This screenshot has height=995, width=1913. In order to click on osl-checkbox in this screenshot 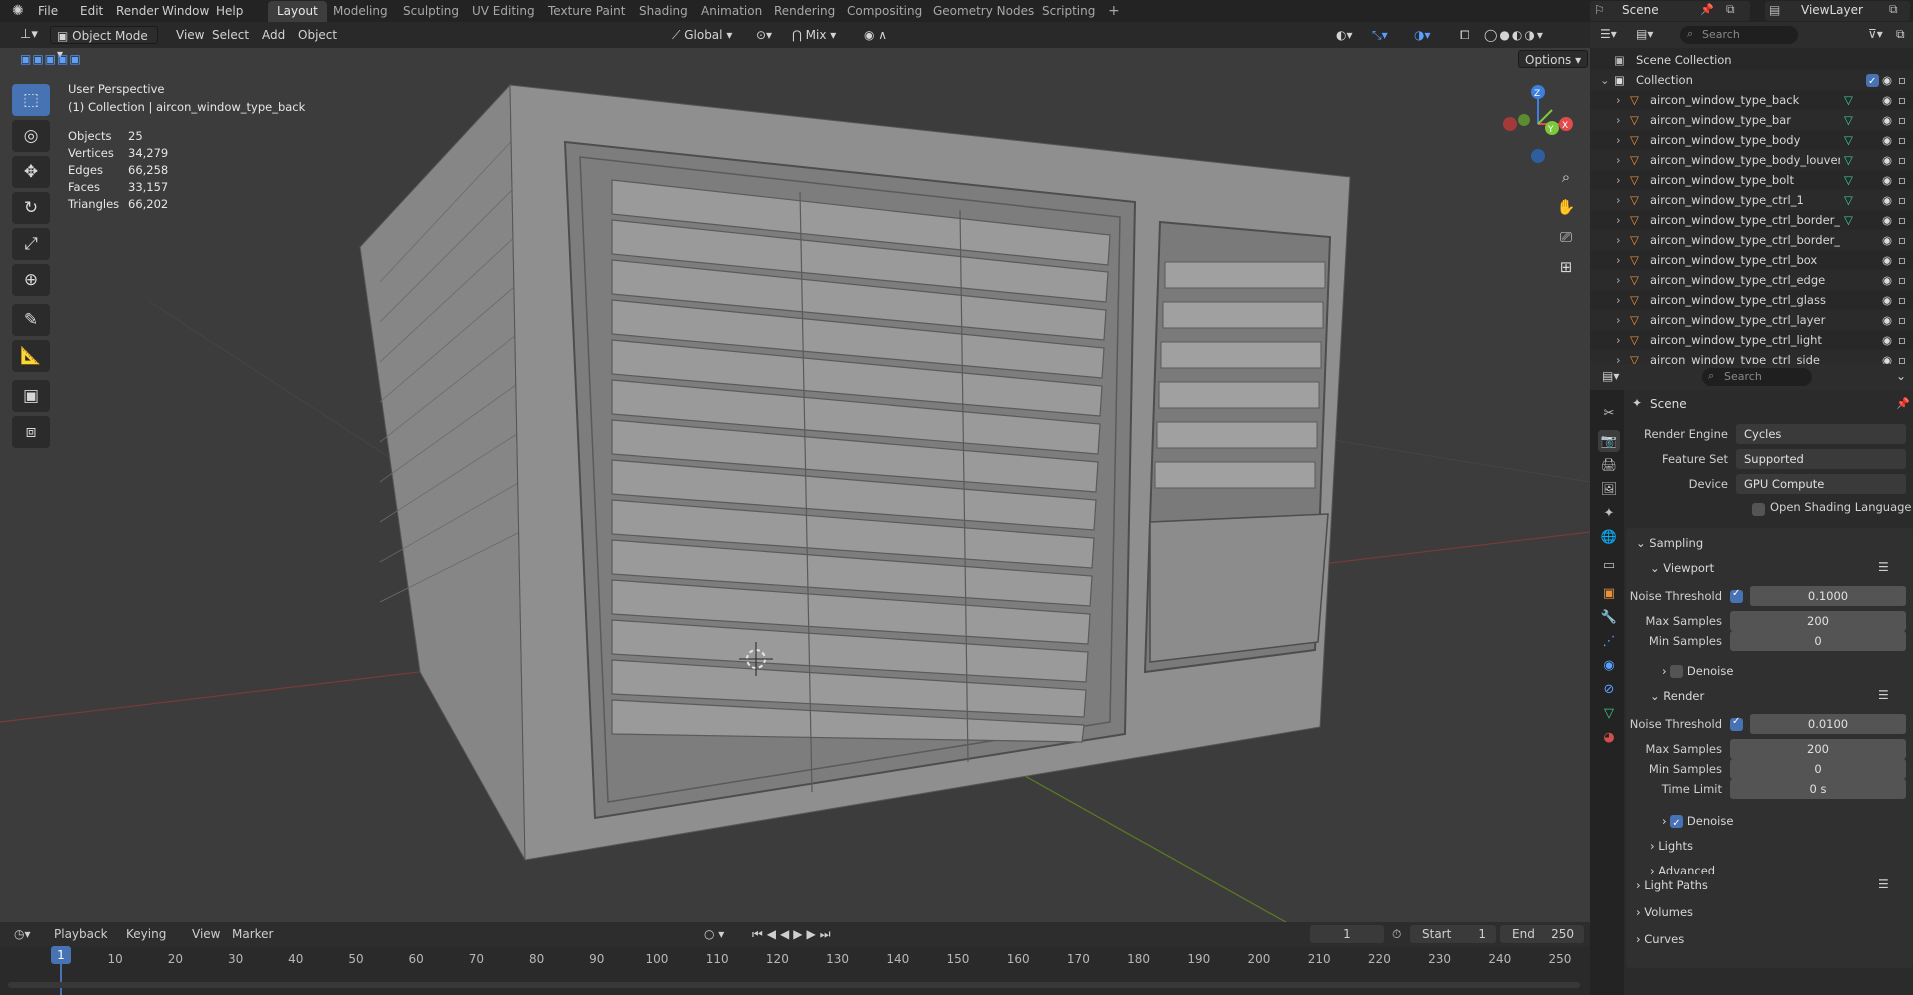, I will do `click(1758, 509)`.